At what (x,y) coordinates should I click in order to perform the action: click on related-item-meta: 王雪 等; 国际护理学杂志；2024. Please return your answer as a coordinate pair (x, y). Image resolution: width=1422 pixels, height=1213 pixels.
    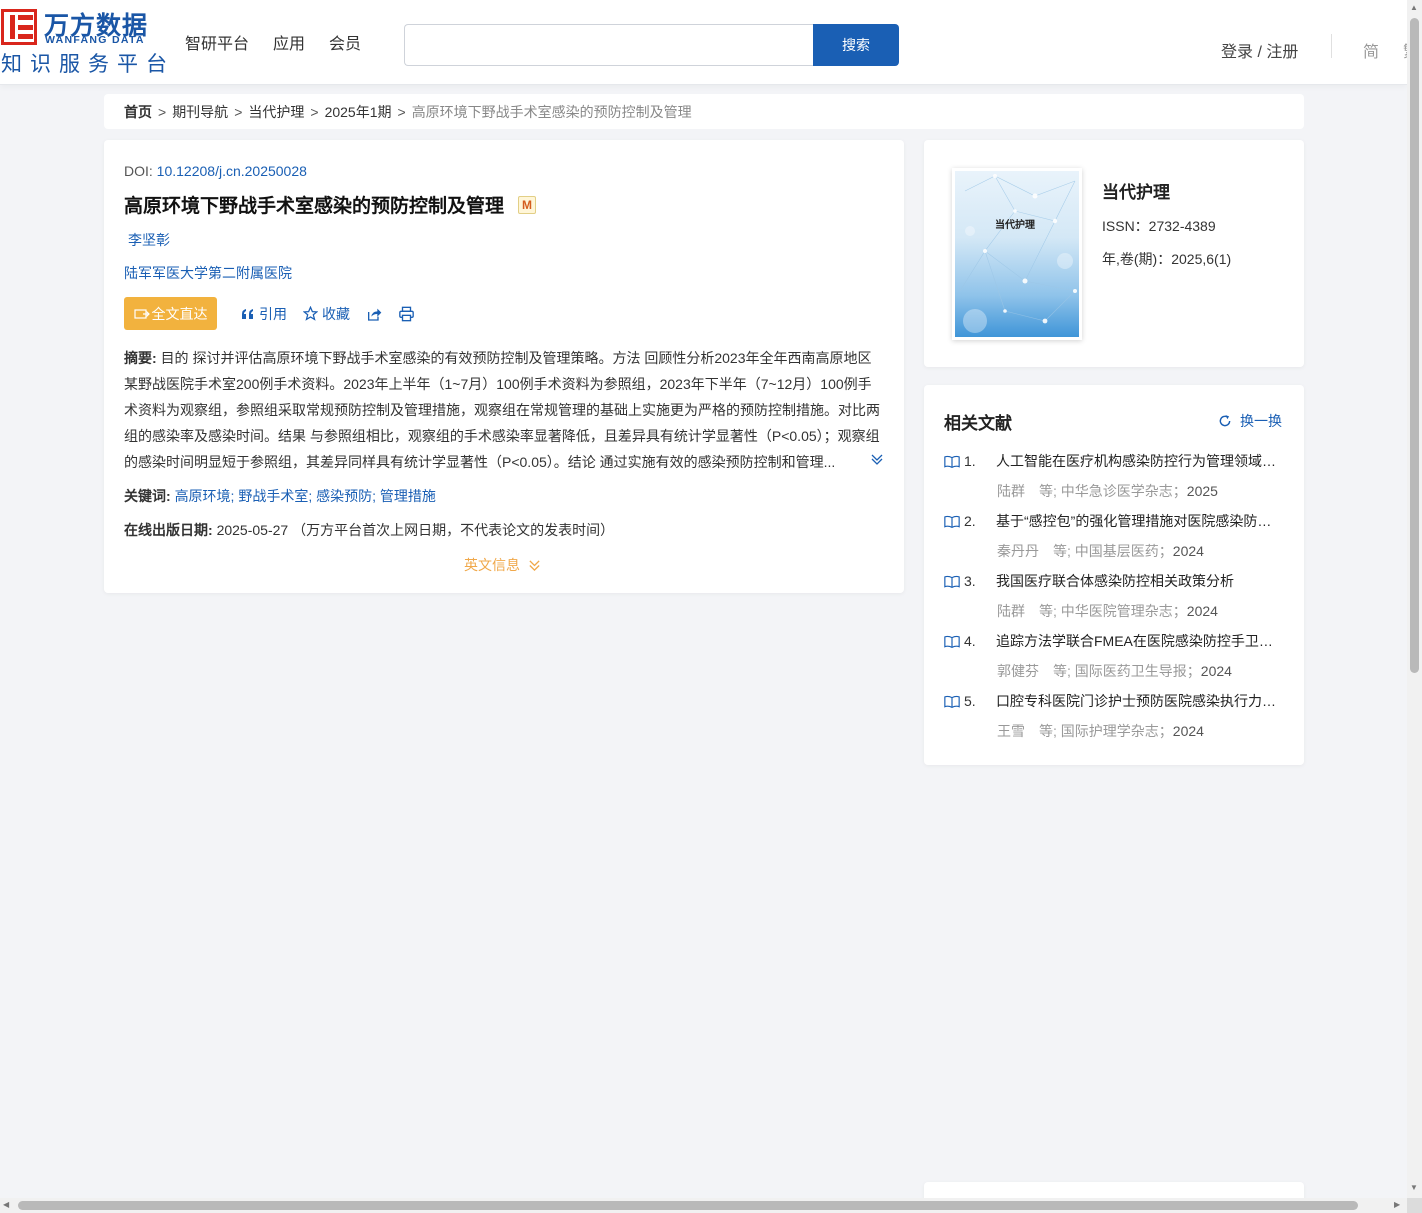
    Looking at the image, I should click on (1143, 731).